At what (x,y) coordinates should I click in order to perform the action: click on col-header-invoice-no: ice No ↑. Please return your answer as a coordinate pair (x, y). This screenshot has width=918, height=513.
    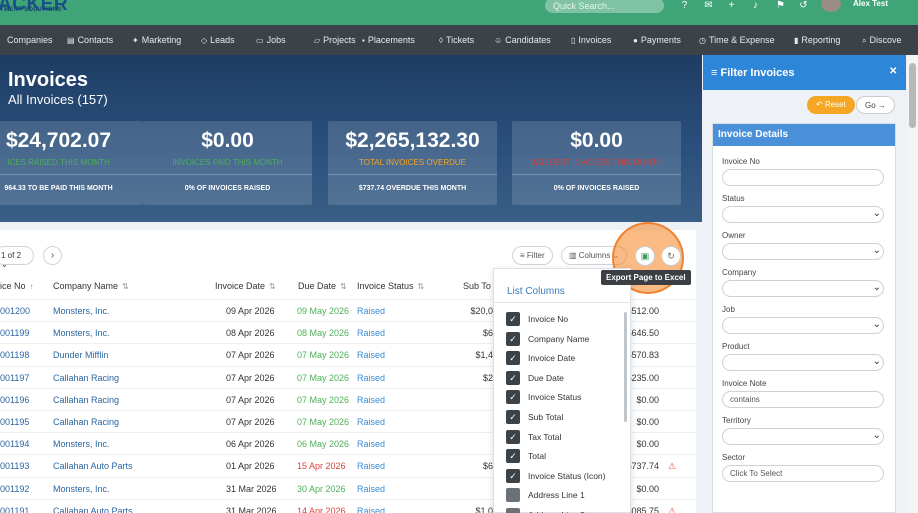
    Looking at the image, I should click on (17, 286).